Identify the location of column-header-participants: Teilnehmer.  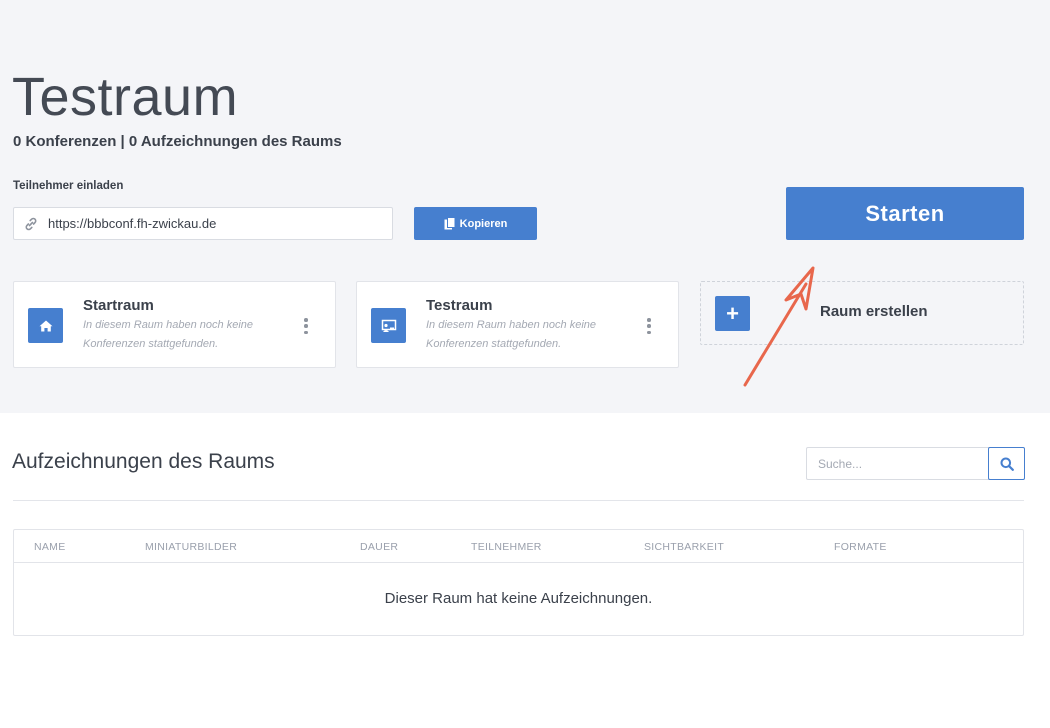
(506, 547).